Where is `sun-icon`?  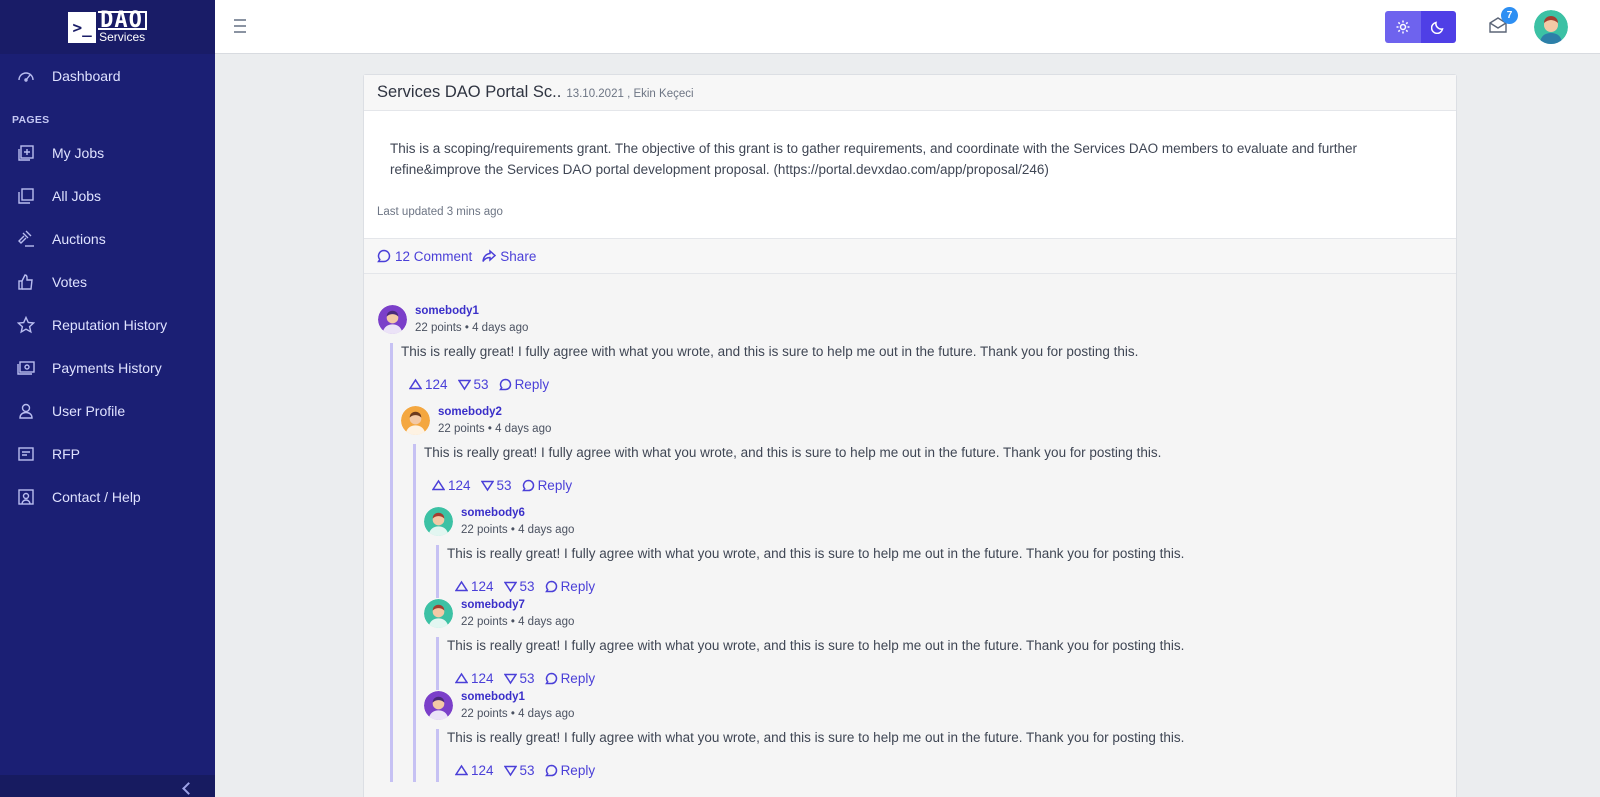 sun-icon is located at coordinates (1403, 27).